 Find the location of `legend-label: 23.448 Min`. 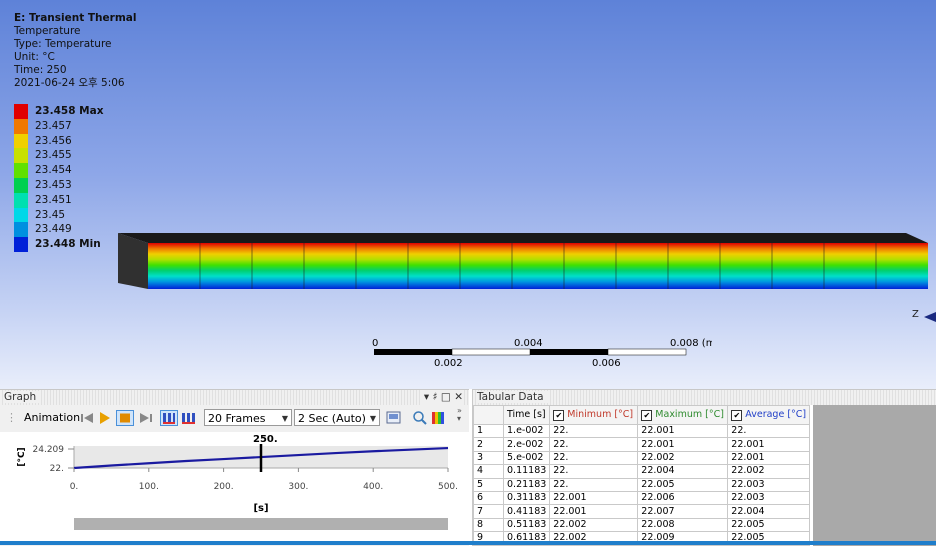

legend-label: 23.448 Min is located at coordinates (68, 244).